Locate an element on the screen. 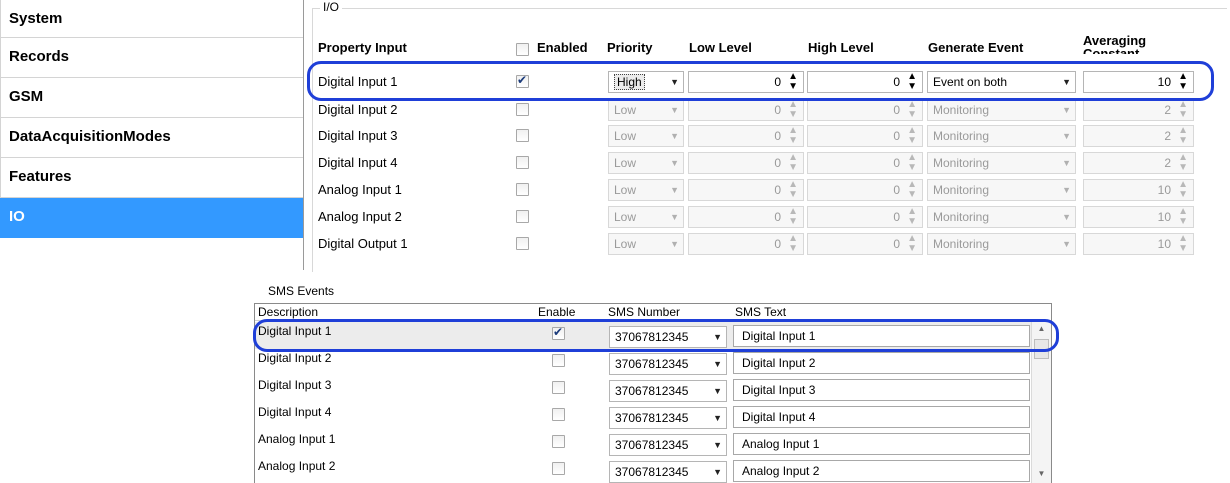 The image size is (1230, 483). scroll-down-icon: ▼ is located at coordinates (1041, 474).